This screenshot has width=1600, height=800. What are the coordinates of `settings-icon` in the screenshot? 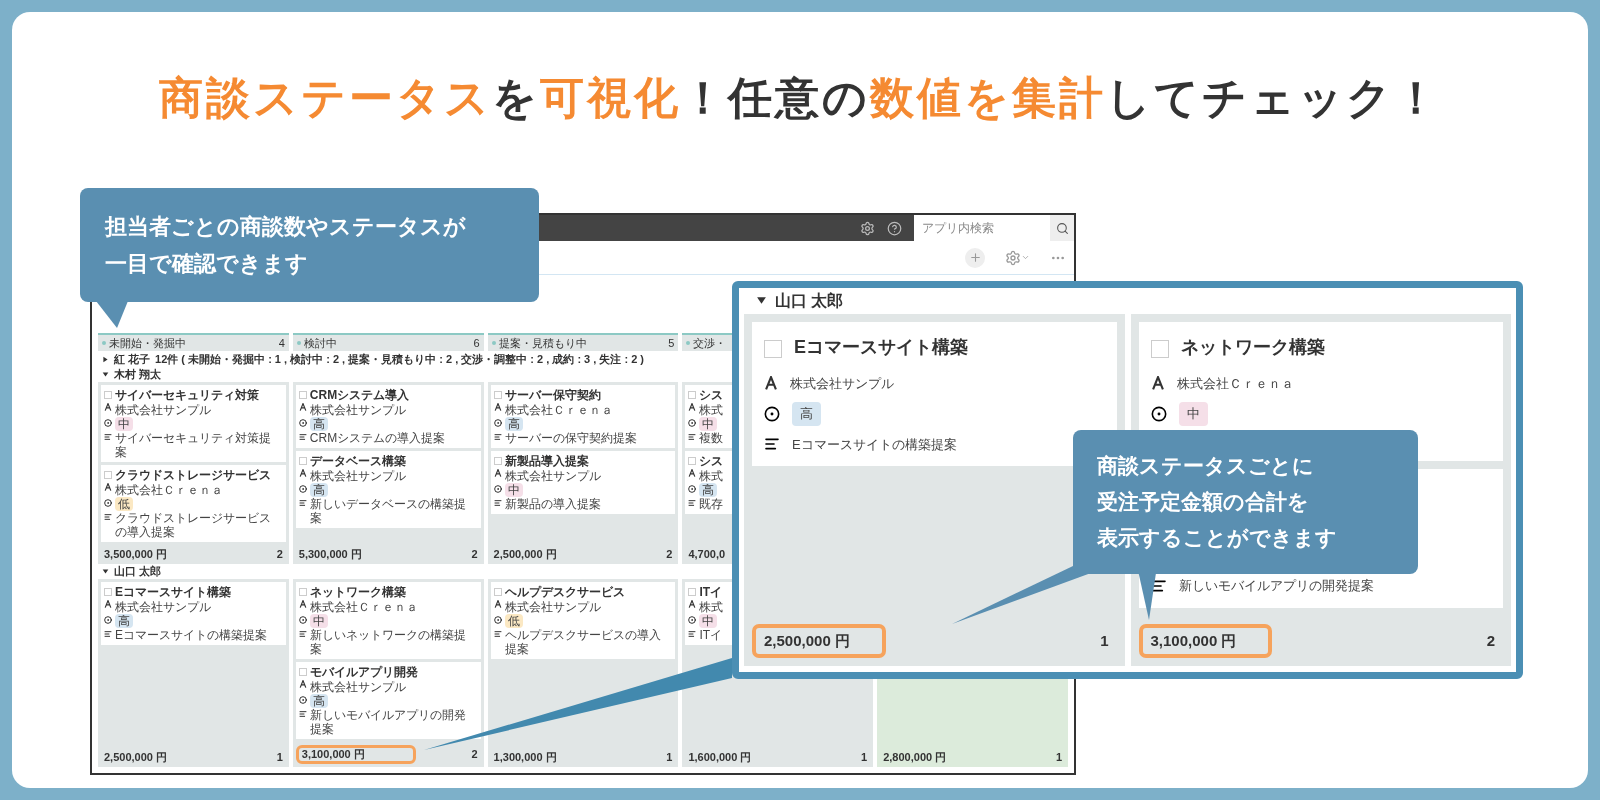 It's located at (867, 228).